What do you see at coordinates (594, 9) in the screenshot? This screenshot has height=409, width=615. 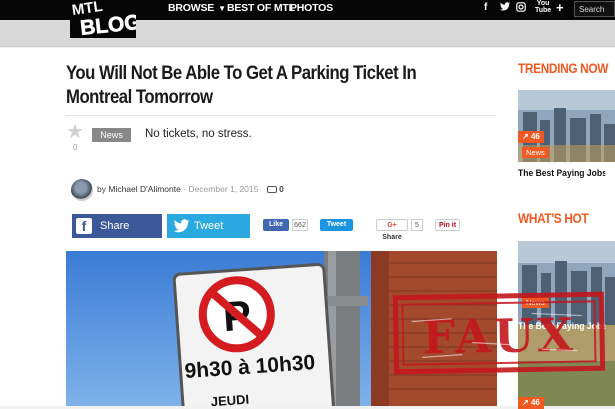 I see `search-input` at bounding box center [594, 9].